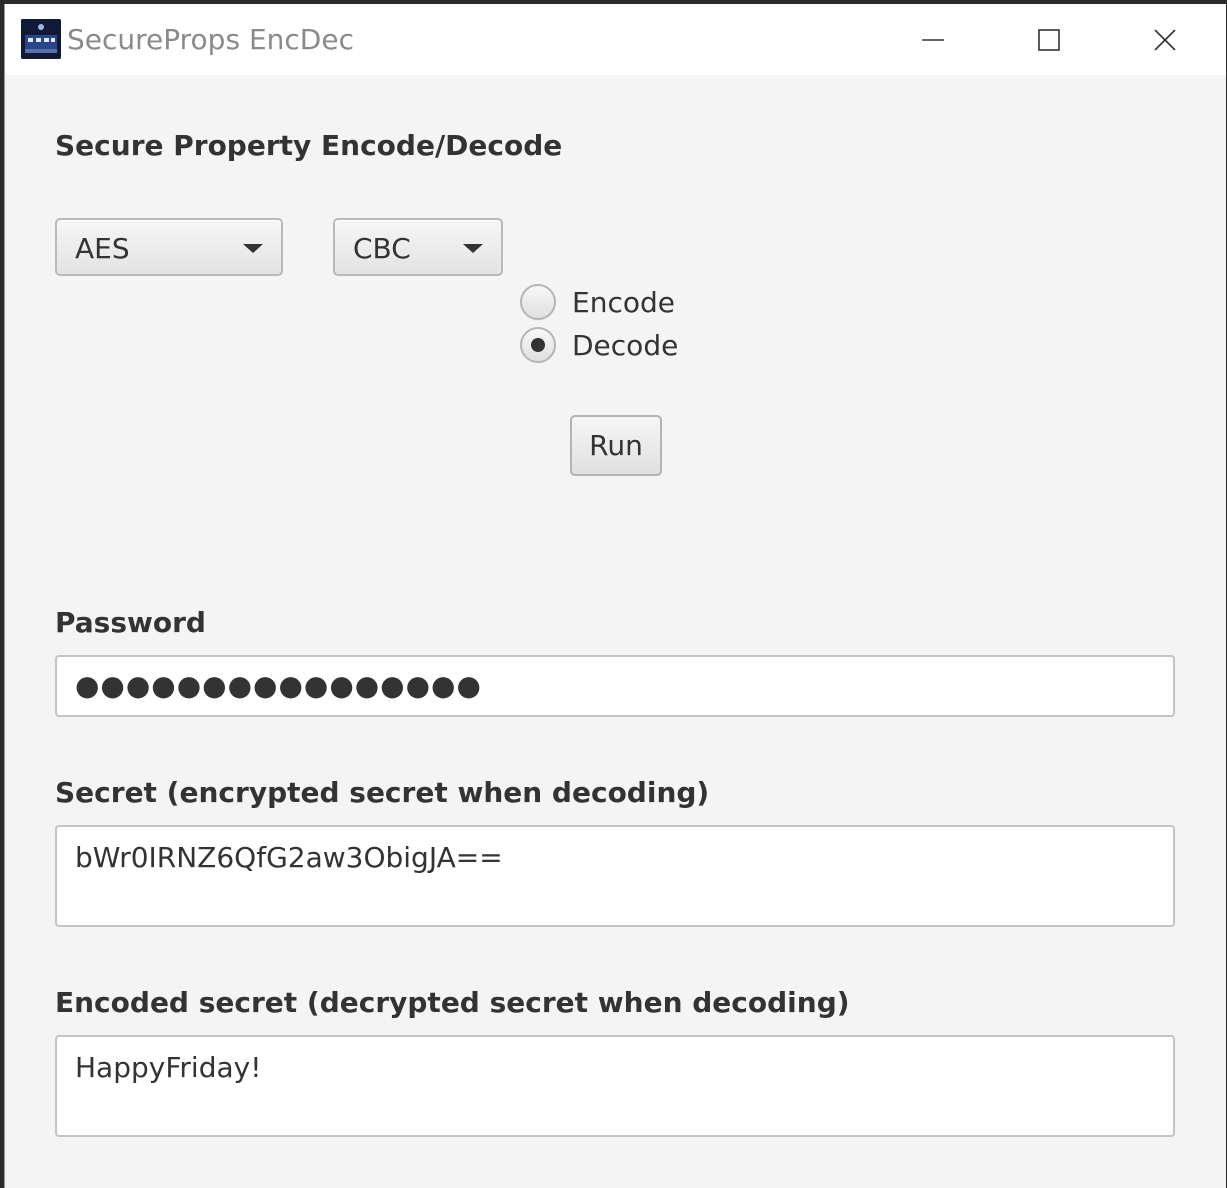 The height and width of the screenshot is (1188, 1227). Describe the element at coordinates (615, 686) in the screenshot. I see `password-field: ●●●●●●●●●●●●●●●●` at that location.